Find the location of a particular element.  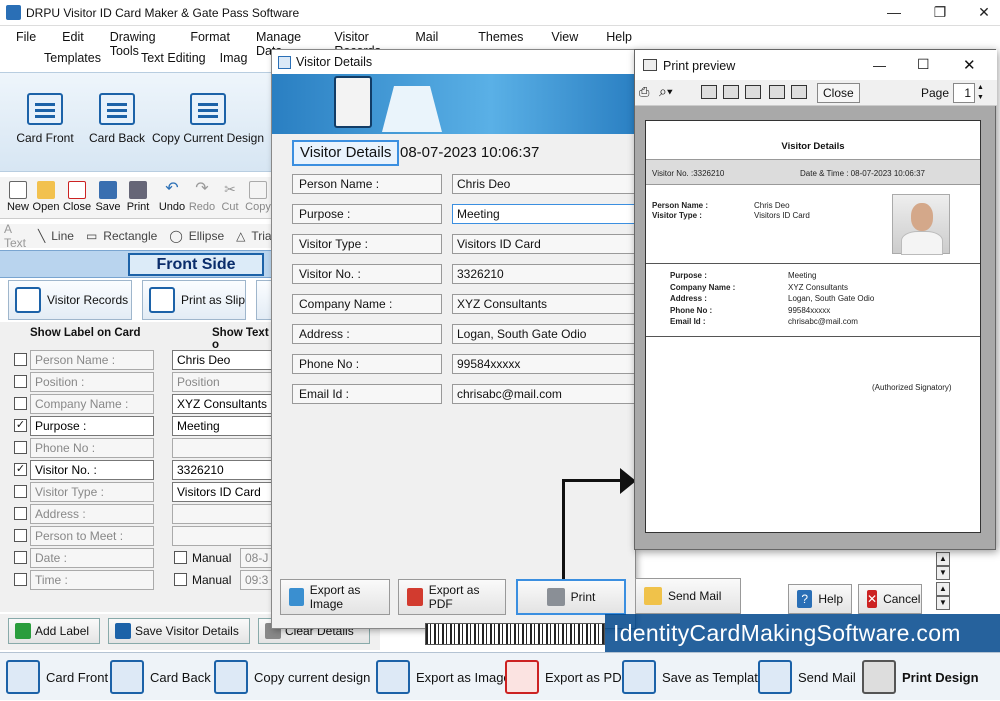

label-field: Position : is located at coordinates (92, 382).